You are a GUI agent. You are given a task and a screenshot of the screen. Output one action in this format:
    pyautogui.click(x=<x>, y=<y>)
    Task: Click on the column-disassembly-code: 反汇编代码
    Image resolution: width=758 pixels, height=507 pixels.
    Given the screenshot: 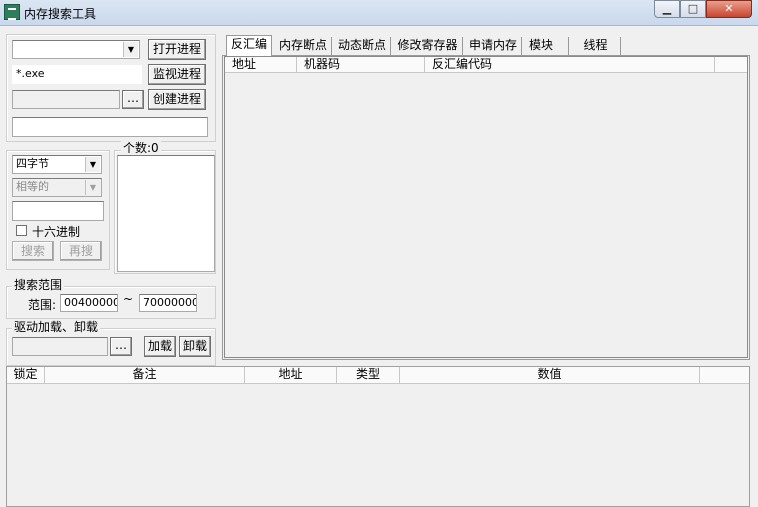 What is the action you would take?
    pyautogui.click(x=570, y=65)
    